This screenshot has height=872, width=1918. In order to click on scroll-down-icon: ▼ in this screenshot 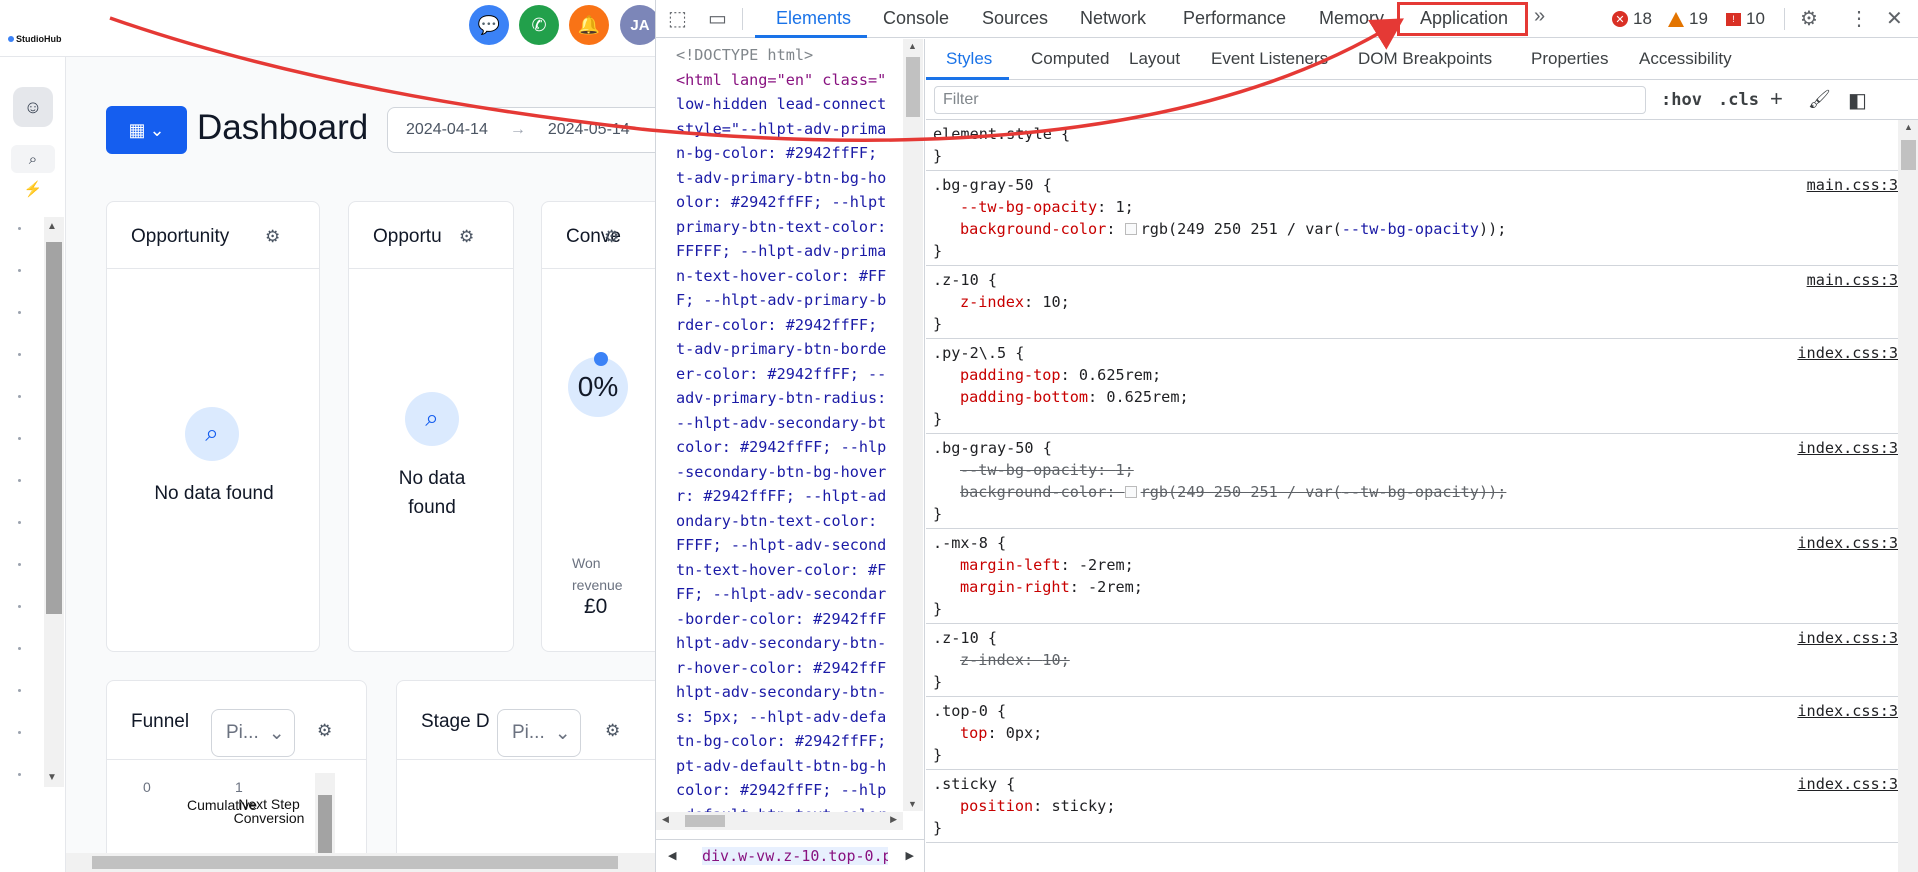, I will do `click(912, 804)`.